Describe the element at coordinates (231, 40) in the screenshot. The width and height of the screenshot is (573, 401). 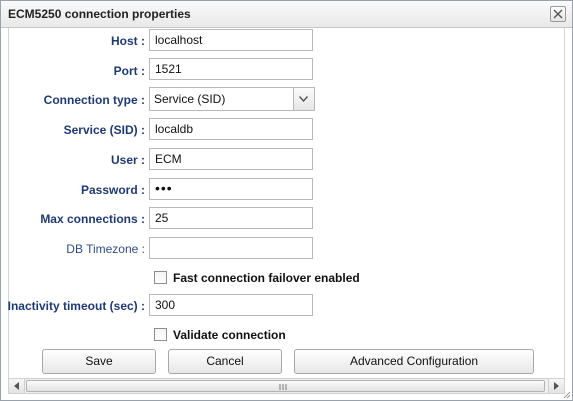
I see `host-input: localhost` at that location.